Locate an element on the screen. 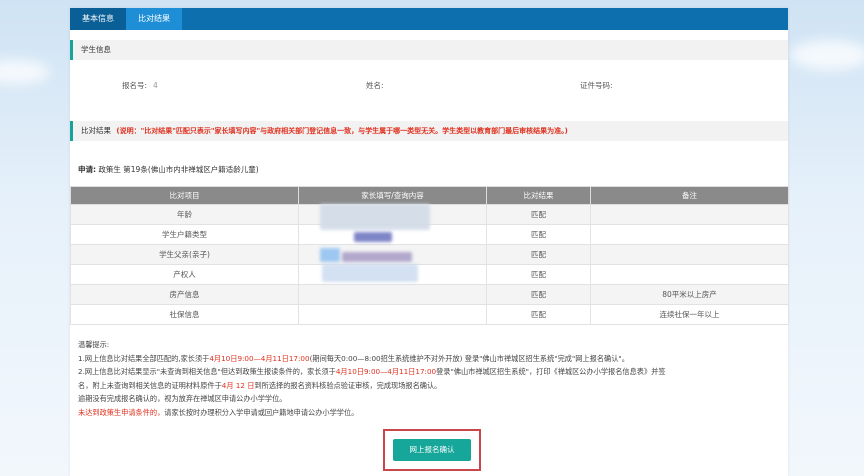 The height and width of the screenshot is (476, 864). row-item: 房产信息 is located at coordinates (184, 294).